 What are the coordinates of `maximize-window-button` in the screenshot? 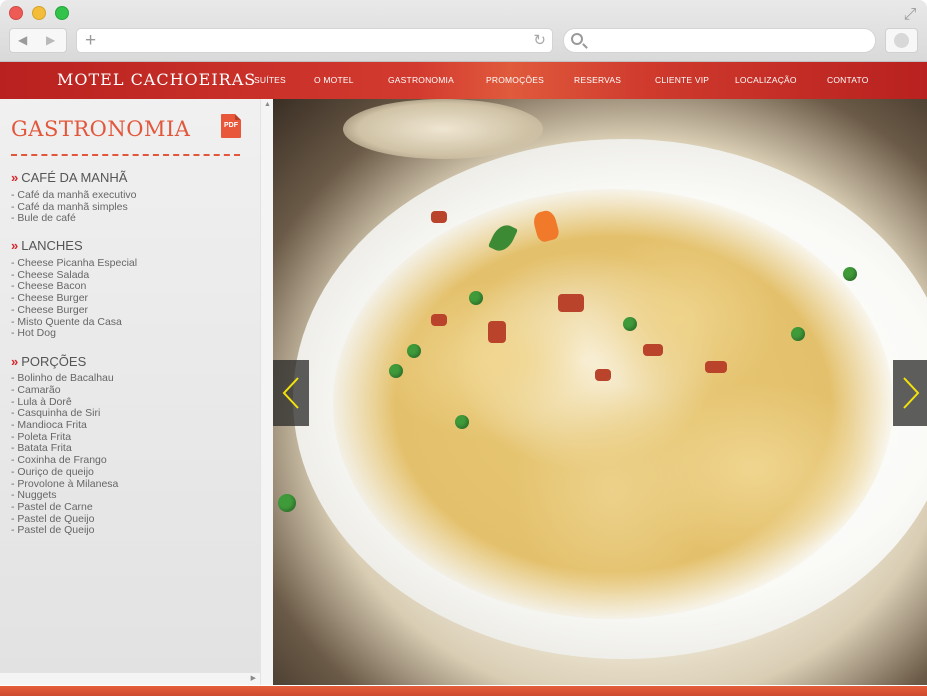 It's located at (62, 13).